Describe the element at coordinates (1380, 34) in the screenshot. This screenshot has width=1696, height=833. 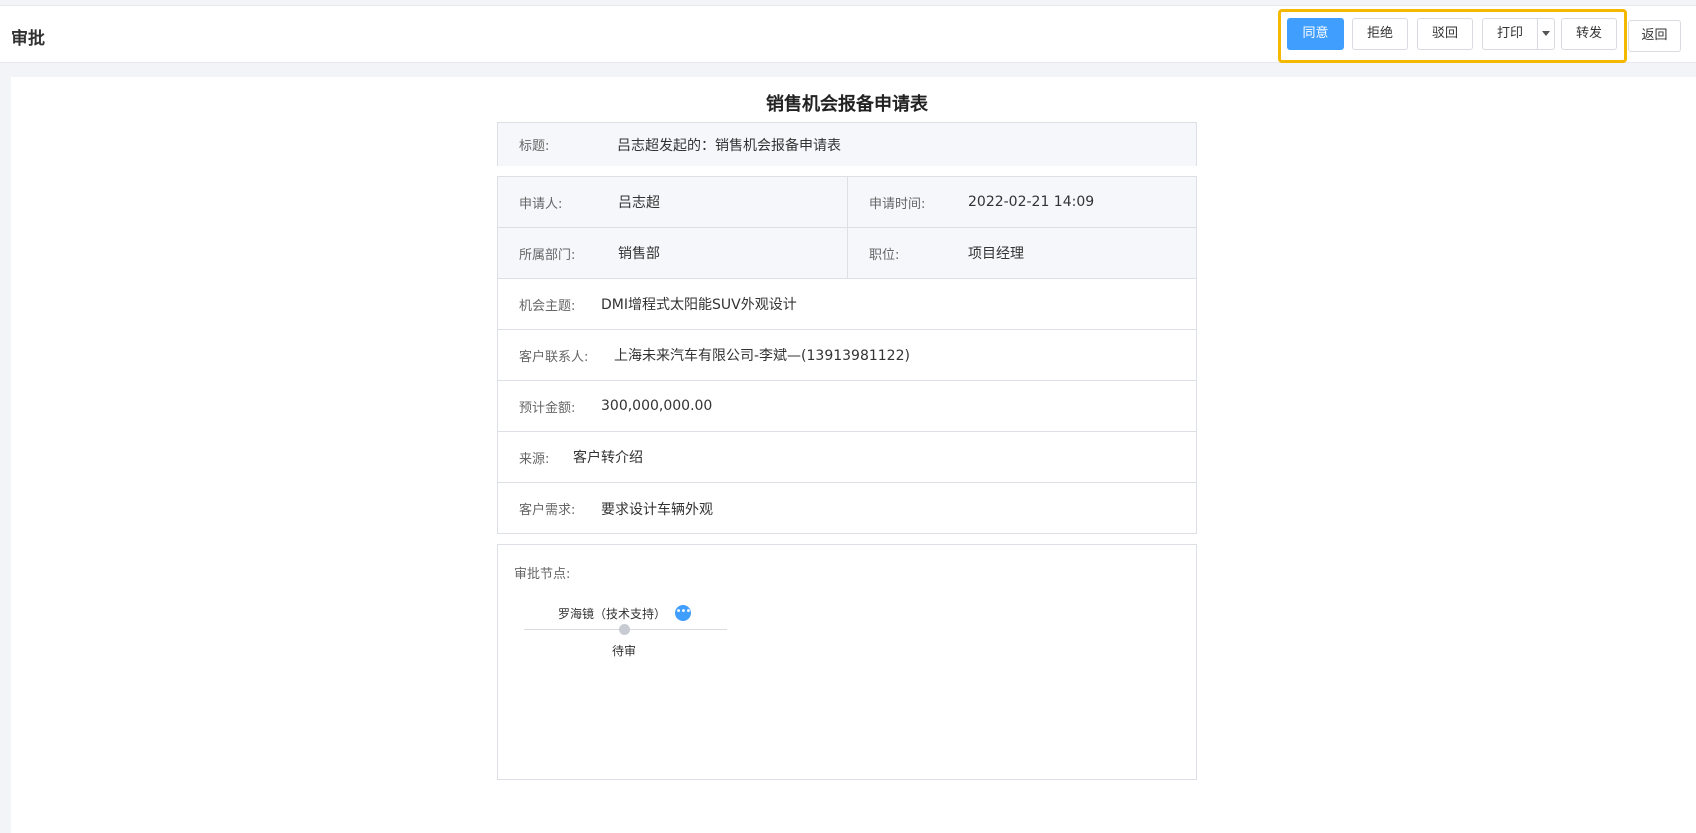
I see `reject-button: 拒绝` at that location.